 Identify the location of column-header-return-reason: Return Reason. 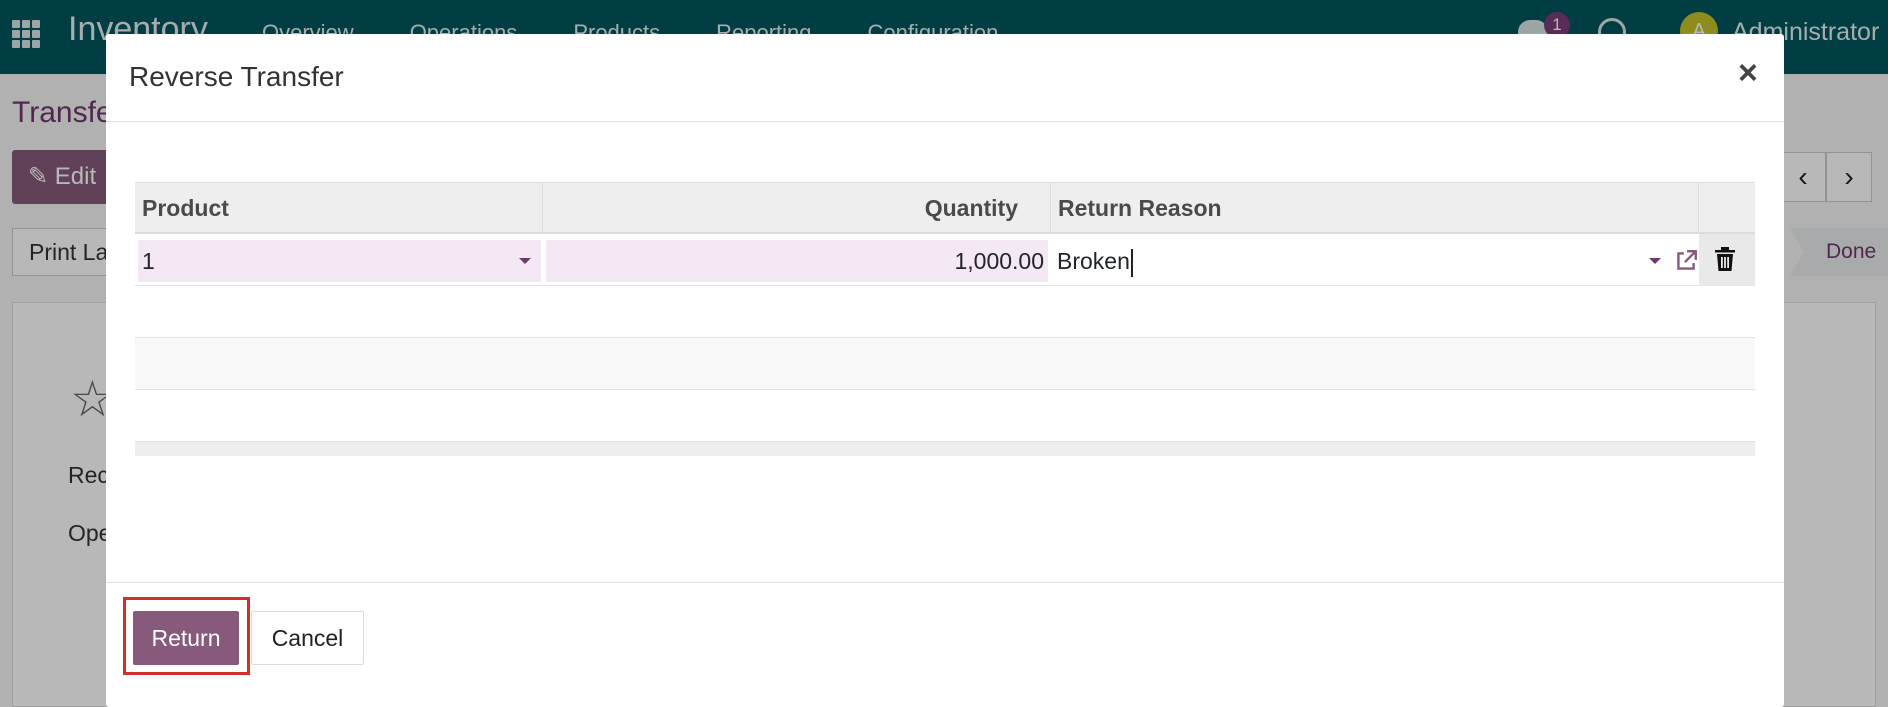
(1375, 208).